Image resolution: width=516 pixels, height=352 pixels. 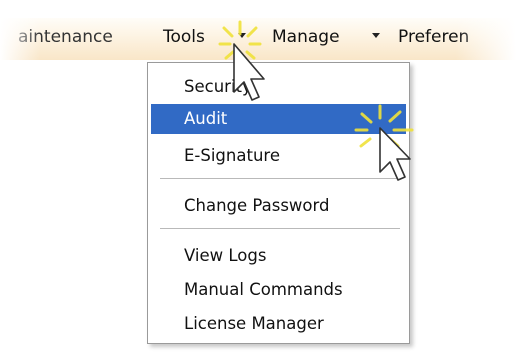 What do you see at coordinates (278, 119) in the screenshot?
I see `menu-item-audit: Audit` at bounding box center [278, 119].